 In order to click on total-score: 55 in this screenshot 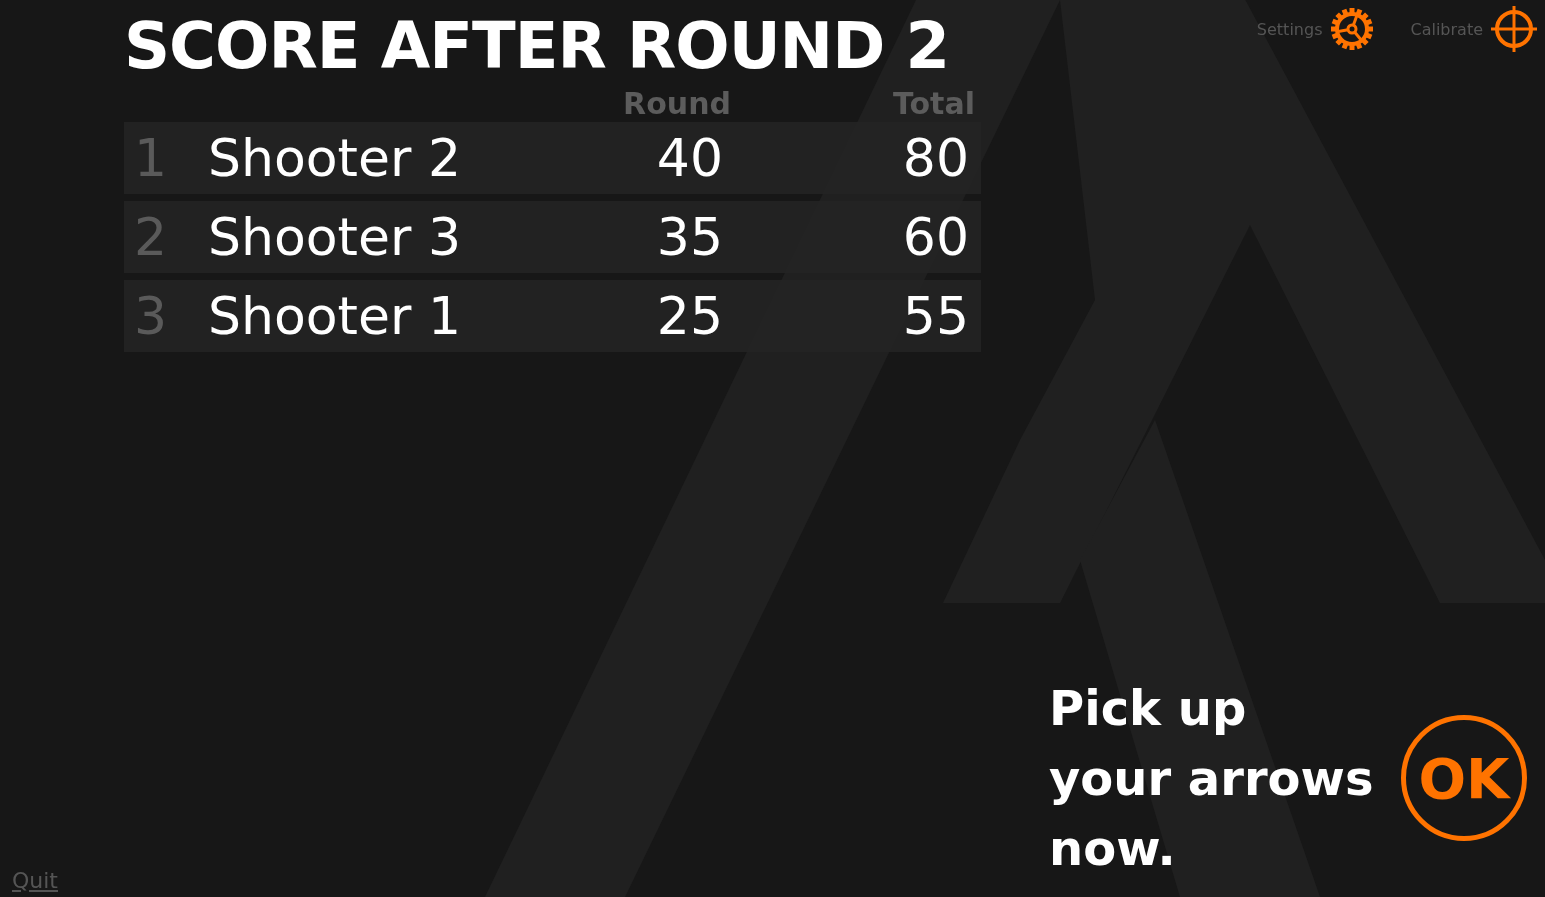, I will do `click(935, 316)`.